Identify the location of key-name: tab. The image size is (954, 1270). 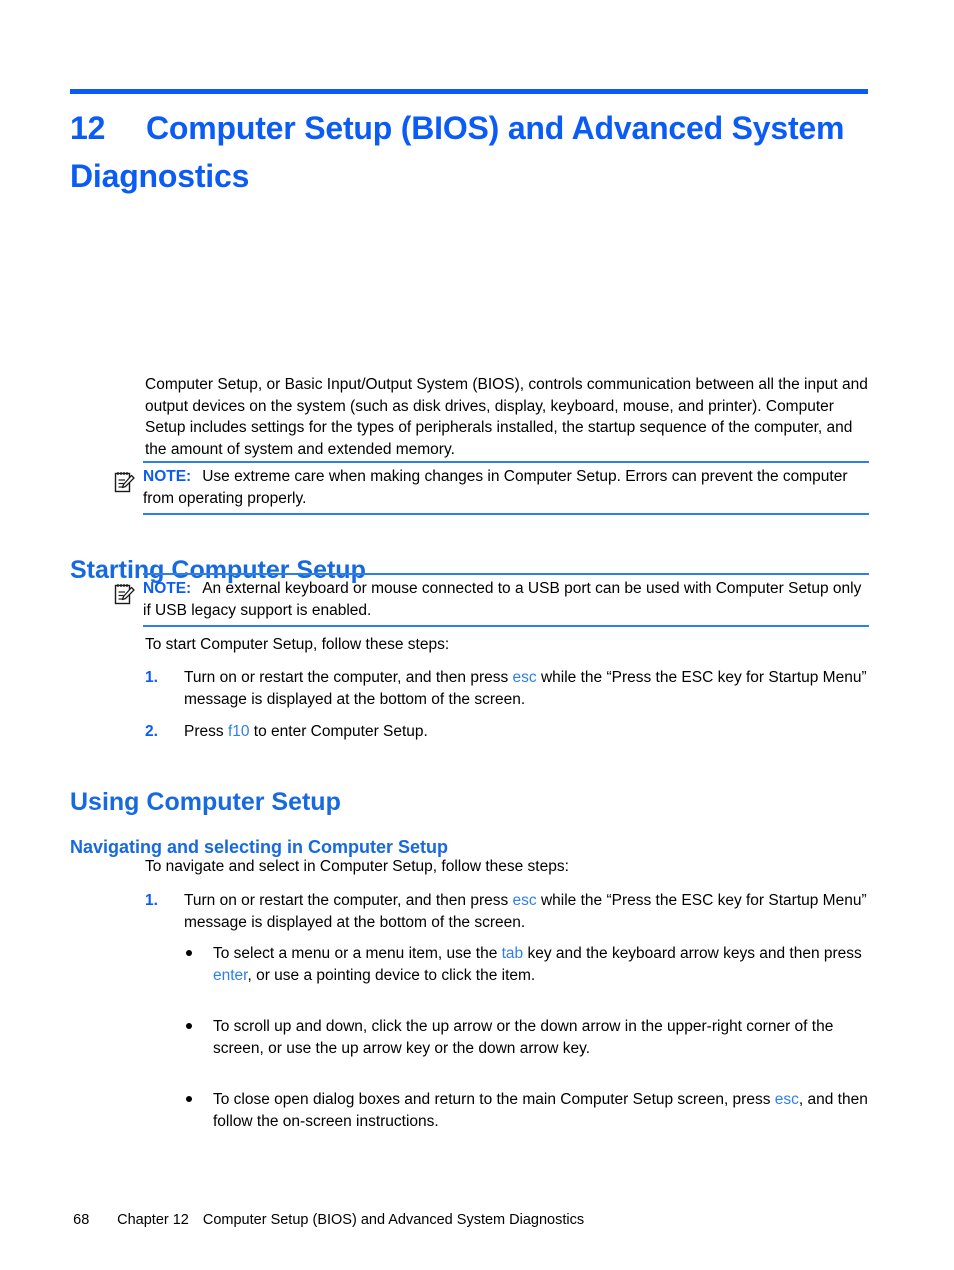
(512, 953).